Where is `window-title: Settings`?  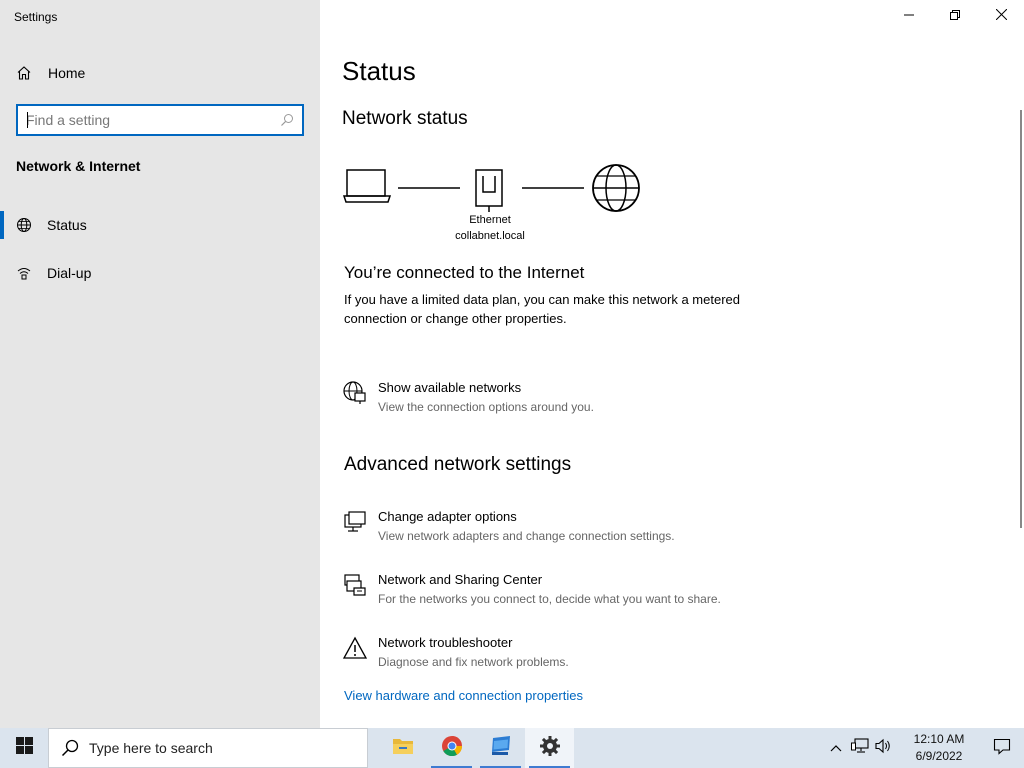 window-title: Settings is located at coordinates (36, 17).